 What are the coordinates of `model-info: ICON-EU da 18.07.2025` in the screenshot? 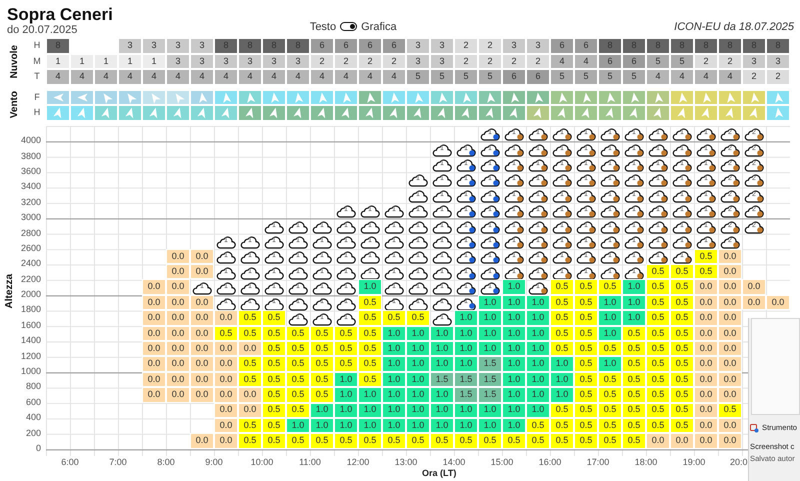 It's located at (734, 27).